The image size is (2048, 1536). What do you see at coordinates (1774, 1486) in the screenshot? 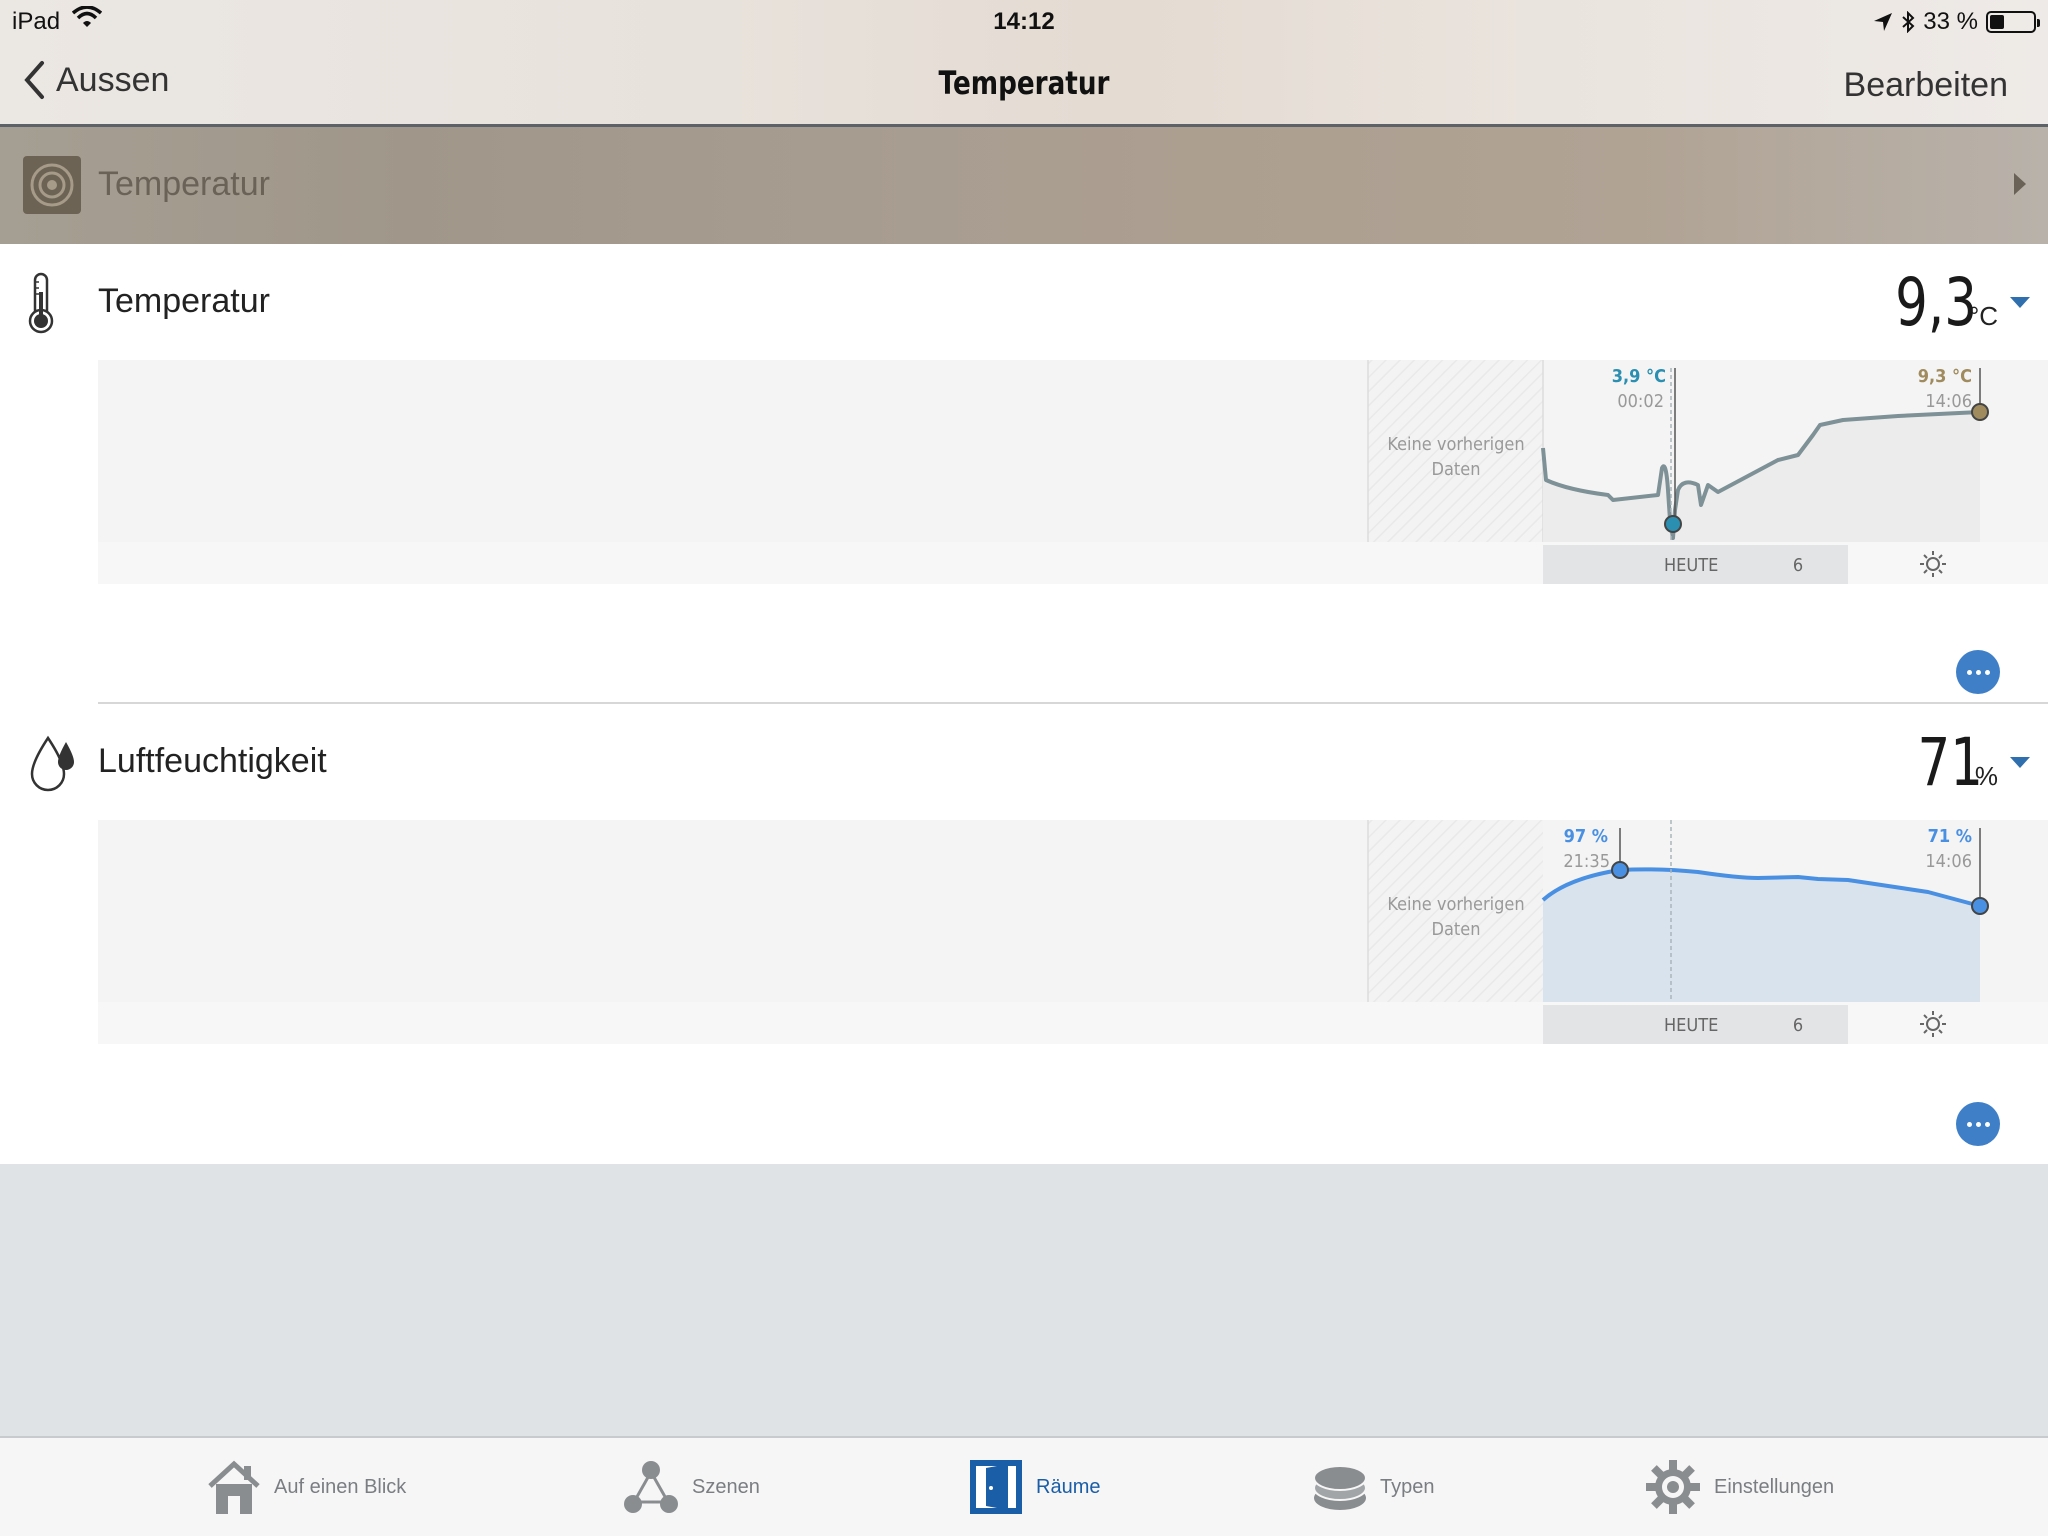
I see `tab-label: Einstellungen` at bounding box center [1774, 1486].